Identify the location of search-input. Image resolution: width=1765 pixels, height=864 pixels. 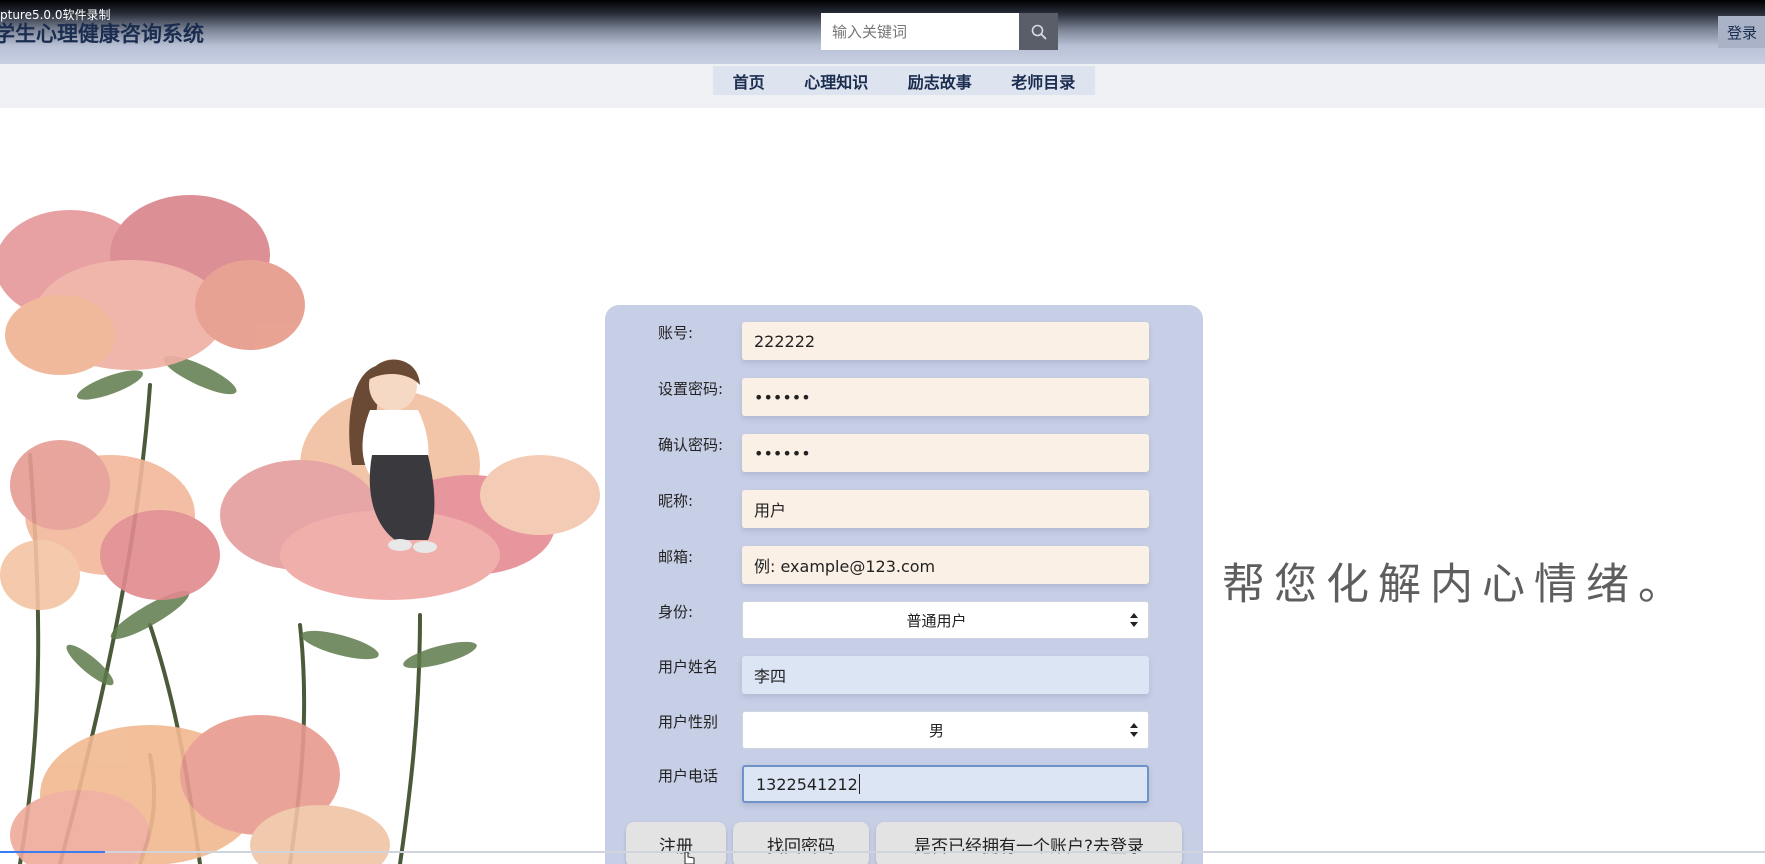
(920, 31).